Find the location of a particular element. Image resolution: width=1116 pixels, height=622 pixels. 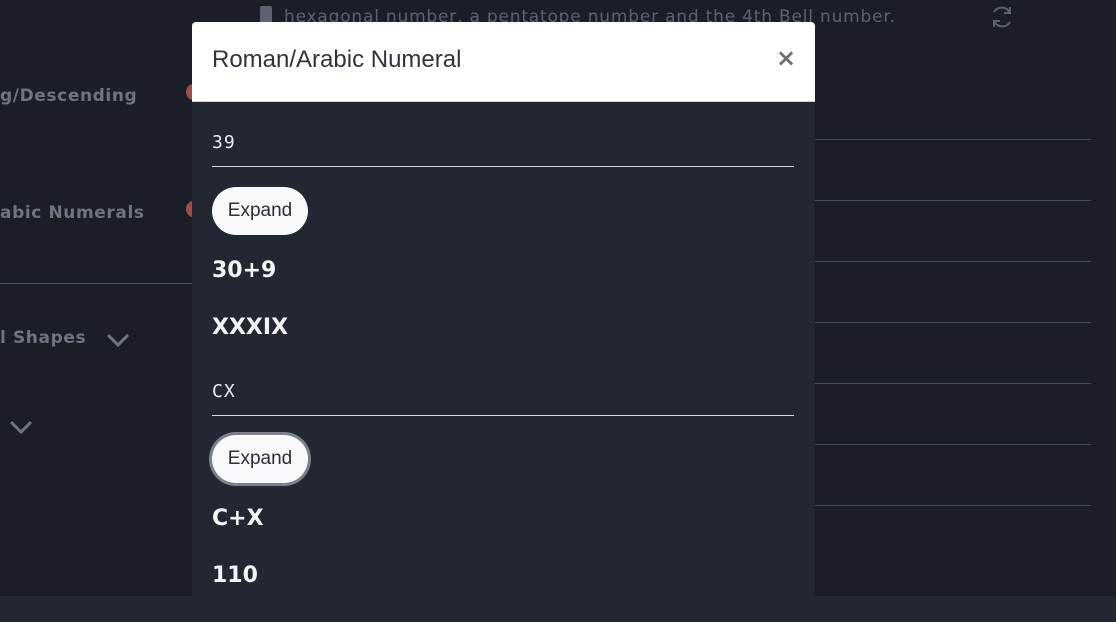

dialog-title: Roman/Arabic Numeral is located at coordinates (336, 60).